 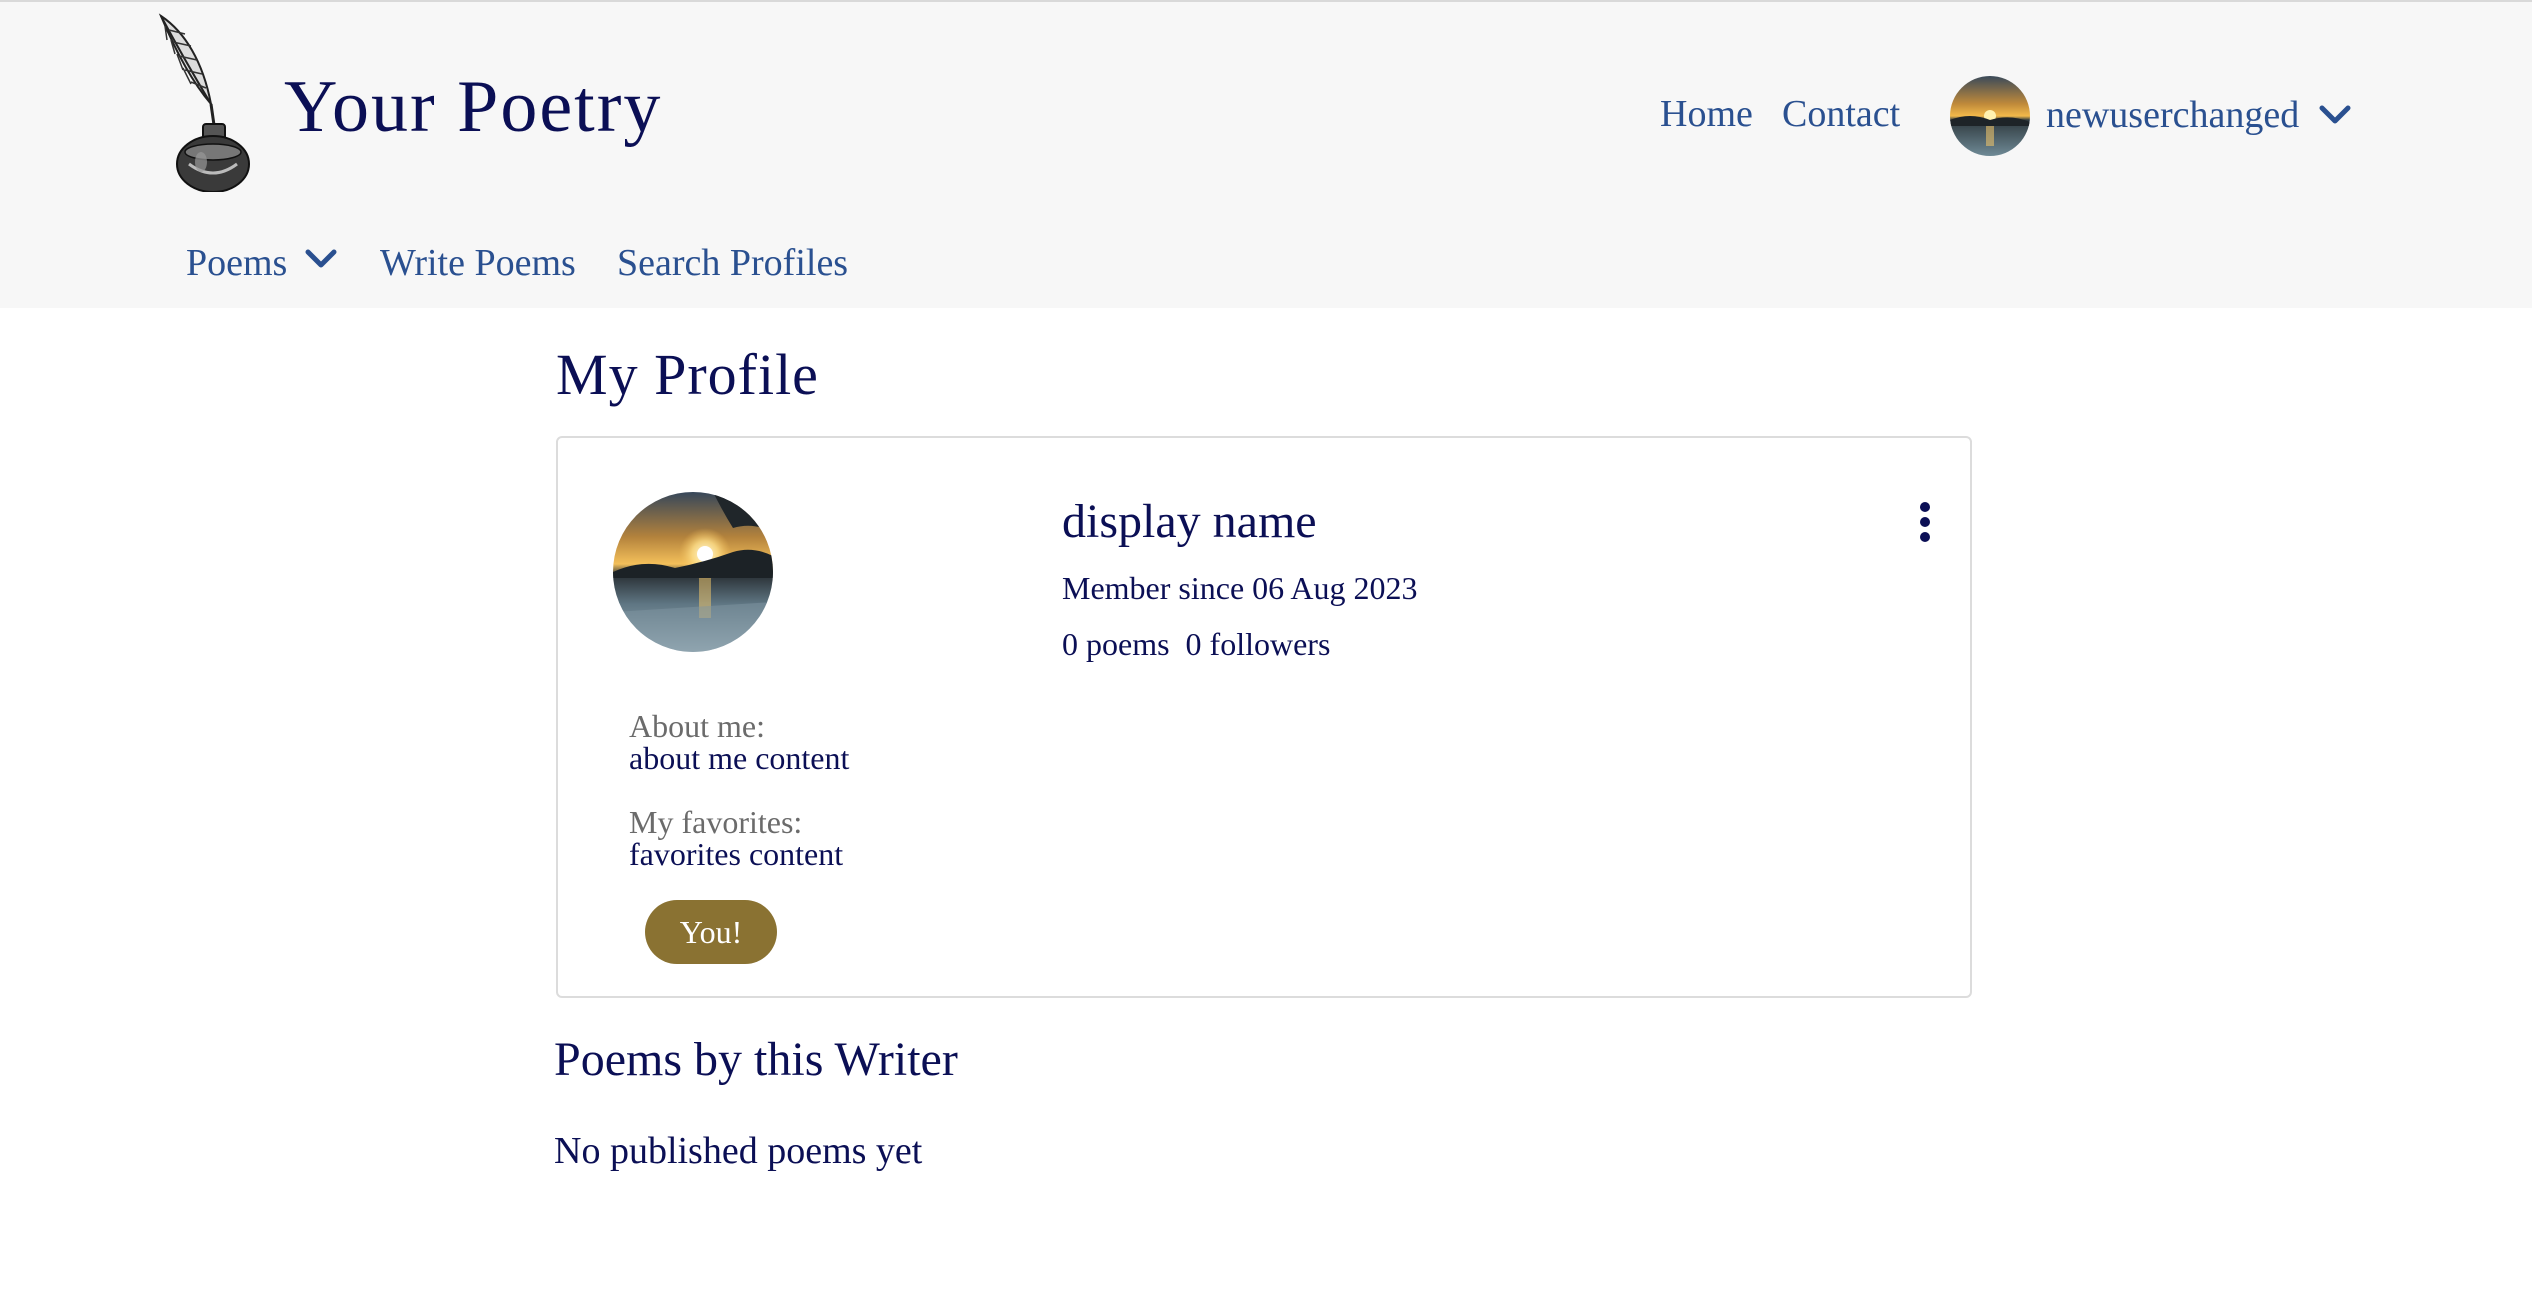 What do you see at coordinates (473, 107) in the screenshot?
I see `brand-title: Your Poetry` at bounding box center [473, 107].